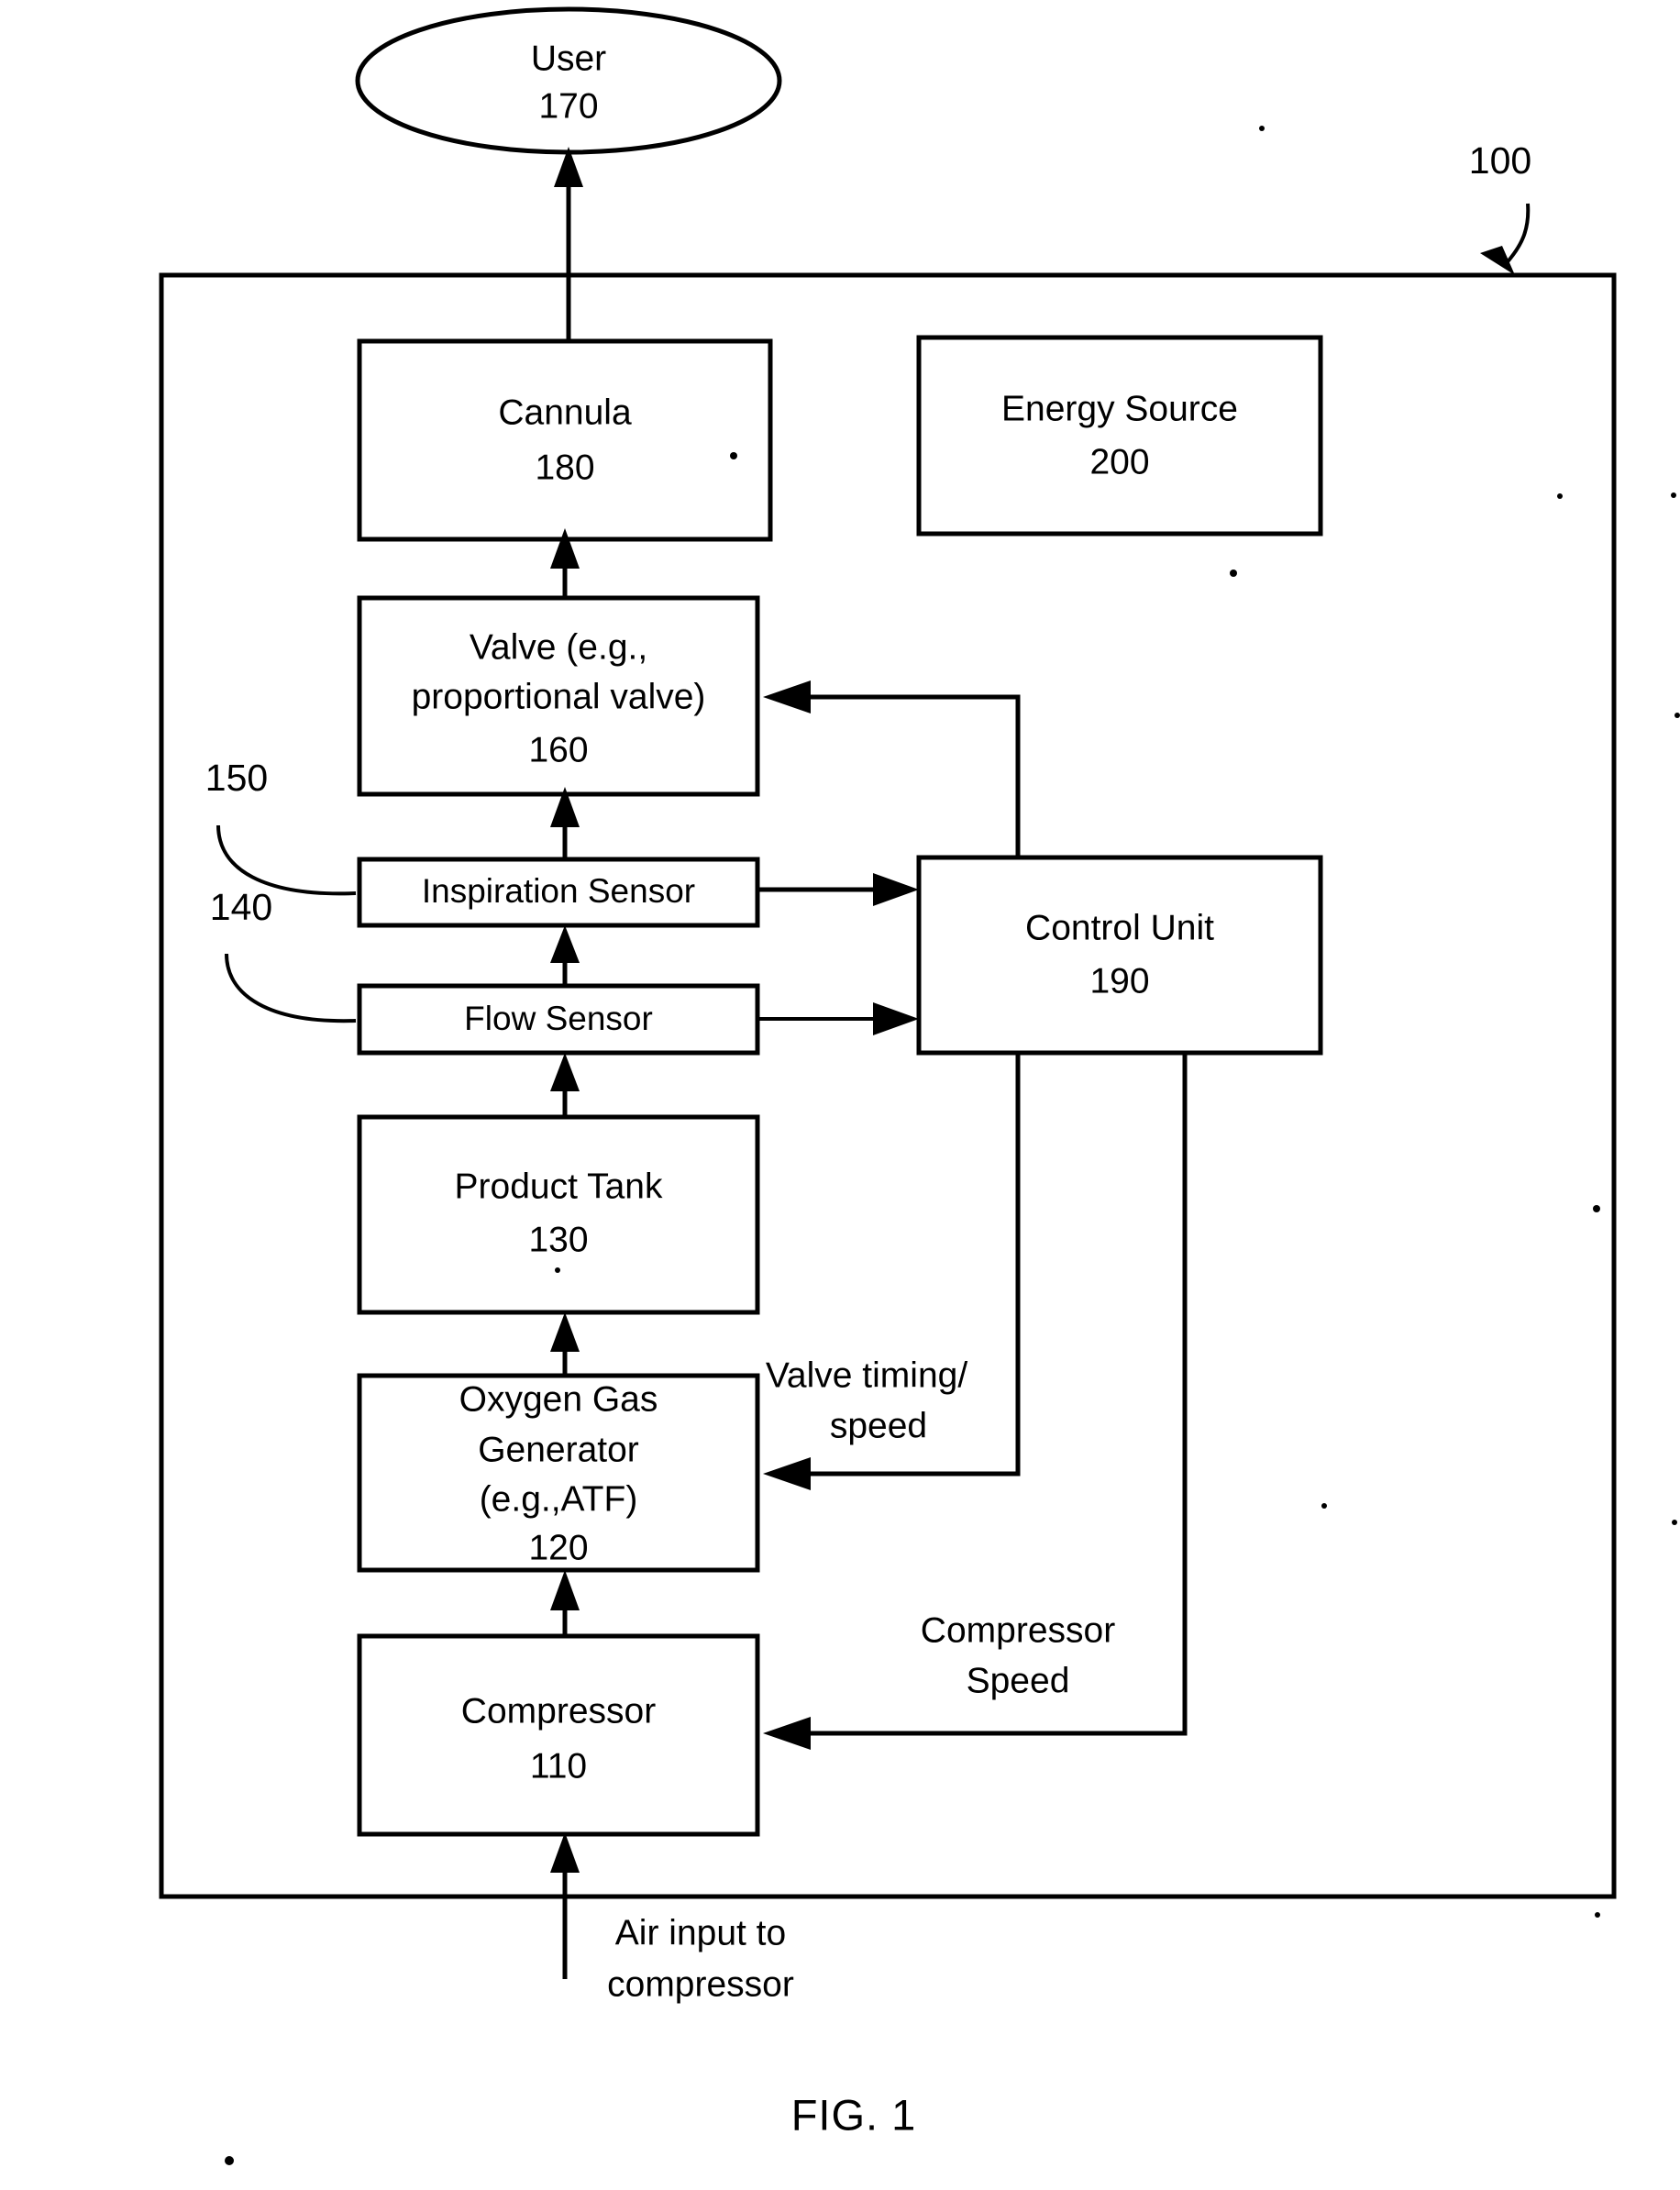 The width and height of the screenshot is (1680, 2190). Describe the element at coordinates (559, 696) in the screenshot. I see `node-valve-label-line2: proportional valve)` at that location.